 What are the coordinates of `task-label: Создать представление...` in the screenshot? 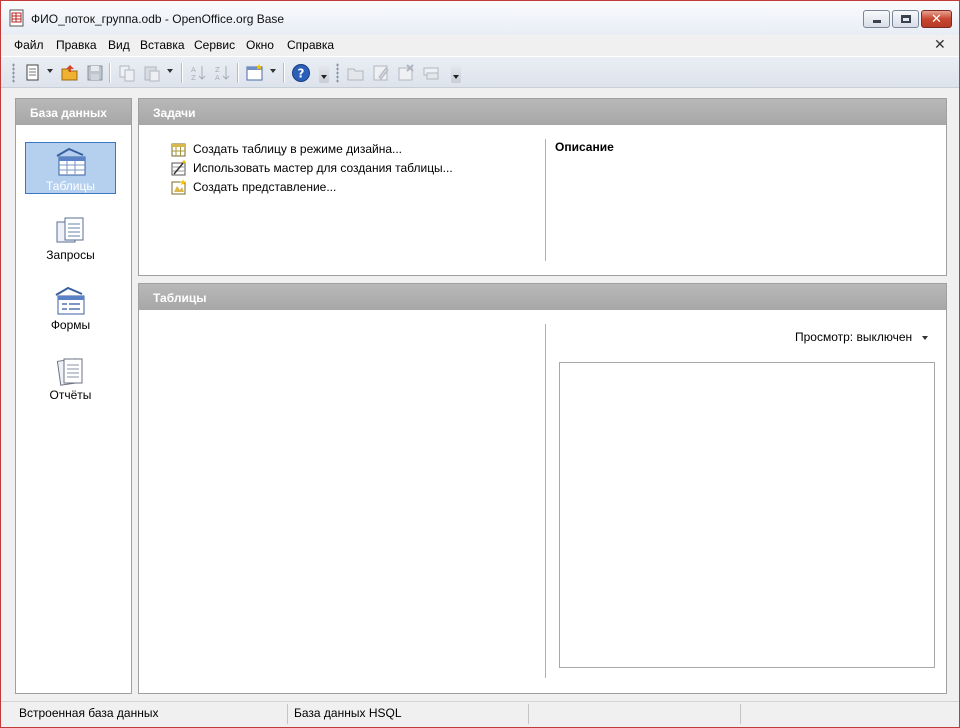 It's located at (265, 187).